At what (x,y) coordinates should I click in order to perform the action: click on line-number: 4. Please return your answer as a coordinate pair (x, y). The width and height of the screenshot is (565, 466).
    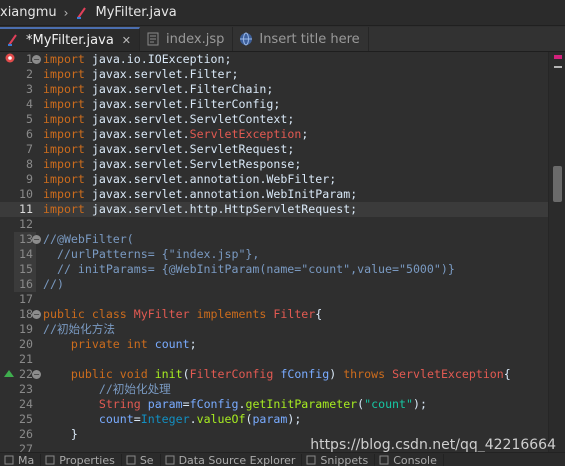
    Looking at the image, I should click on (29, 104).